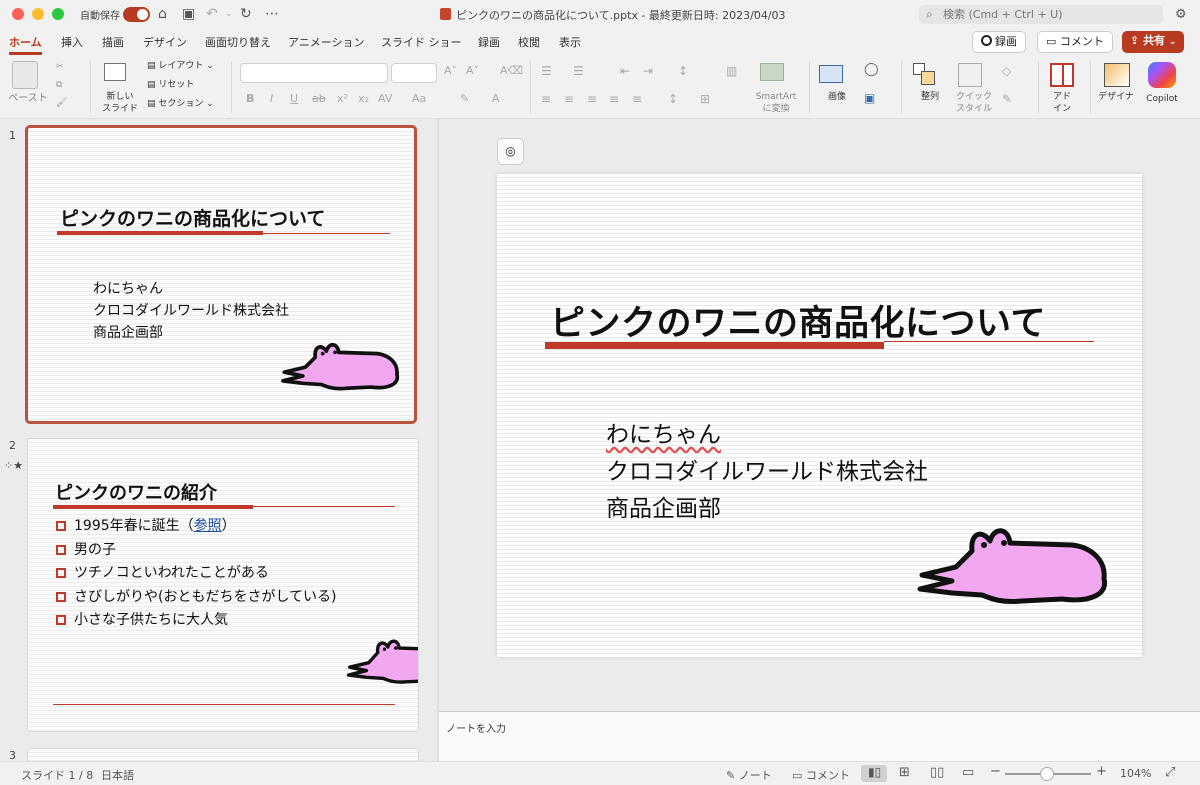  Describe the element at coordinates (925, 75) in the screenshot. I see `arrange-icon` at that location.